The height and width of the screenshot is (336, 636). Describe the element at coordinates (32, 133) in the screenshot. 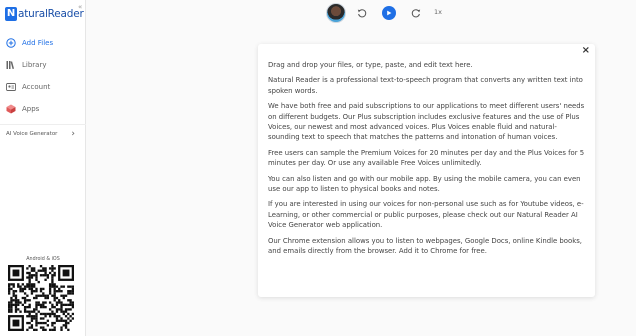

I see `ai-voice-generator-label: AI Voice Generator` at that location.